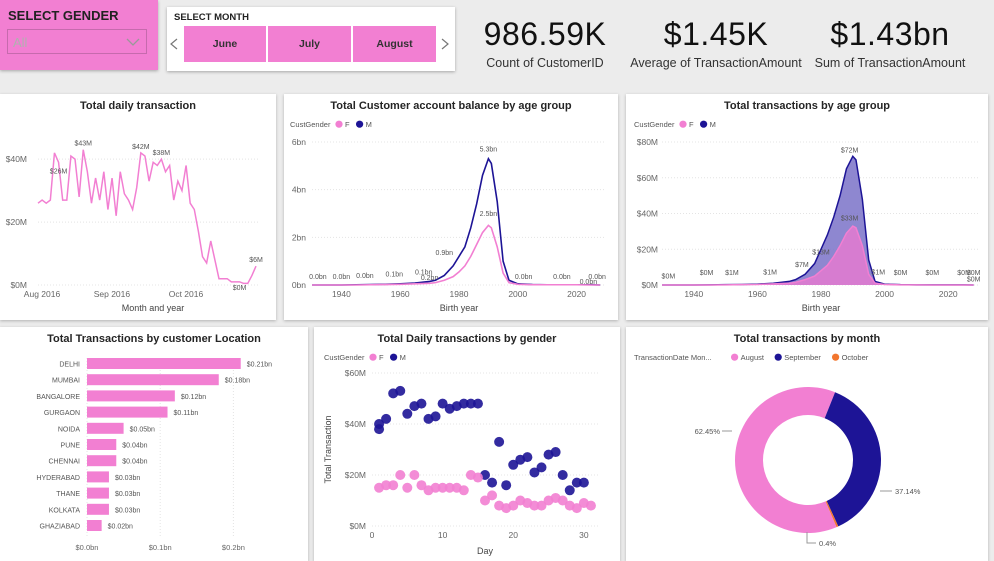 The image size is (994, 561). I want to click on chevron-left-icon, so click(174, 44).